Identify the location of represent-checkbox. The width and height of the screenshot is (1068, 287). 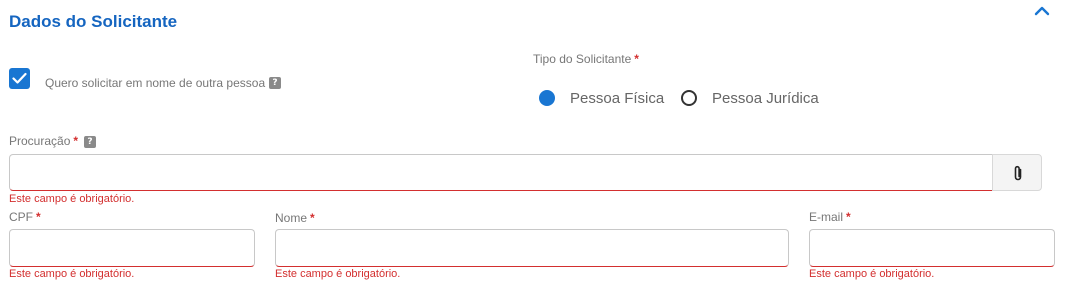
(19, 78).